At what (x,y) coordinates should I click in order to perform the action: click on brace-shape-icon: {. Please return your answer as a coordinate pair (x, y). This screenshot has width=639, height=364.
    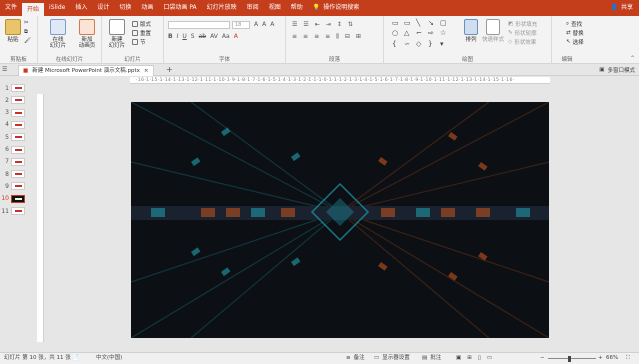
    Looking at the image, I should click on (397, 44).